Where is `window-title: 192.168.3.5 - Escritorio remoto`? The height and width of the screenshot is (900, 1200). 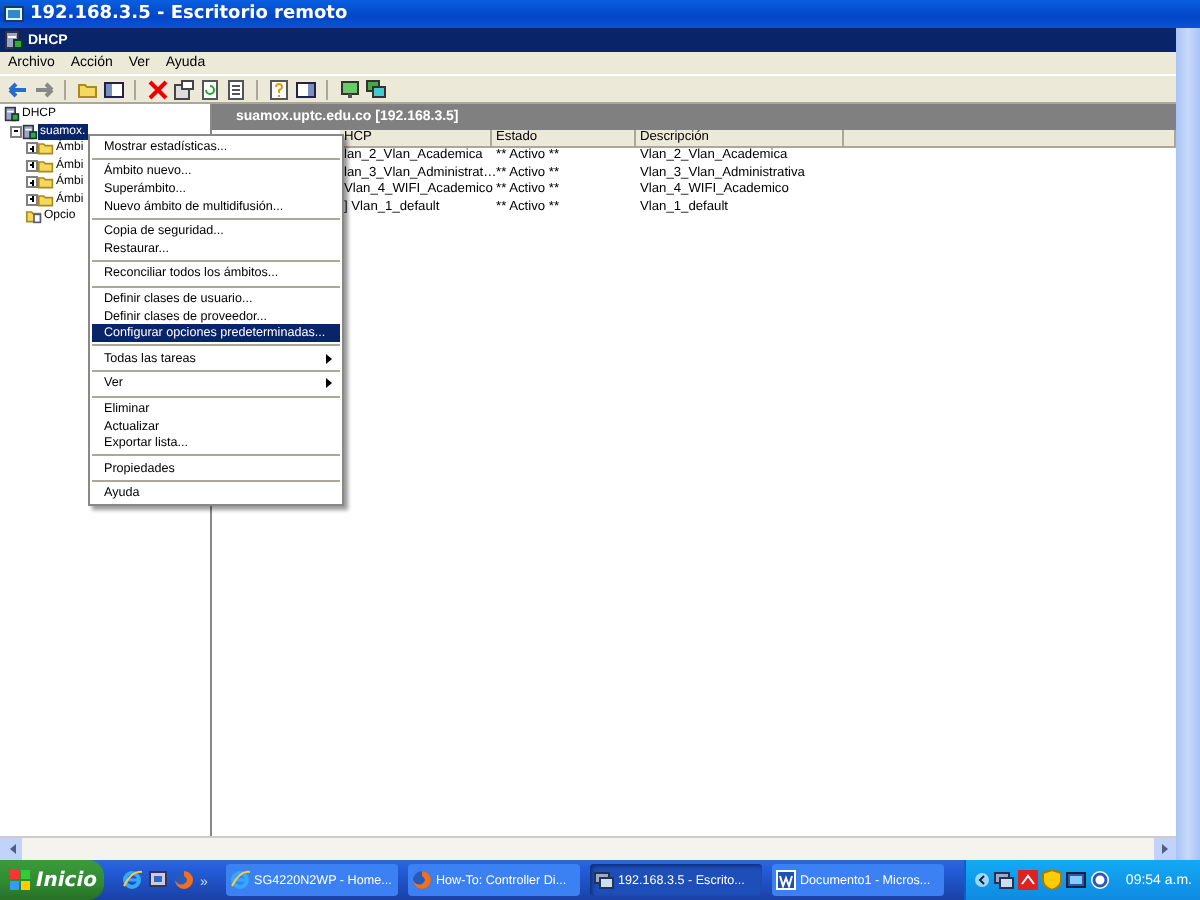
window-title: 192.168.3.5 - Escritorio remoto is located at coordinates (189, 14).